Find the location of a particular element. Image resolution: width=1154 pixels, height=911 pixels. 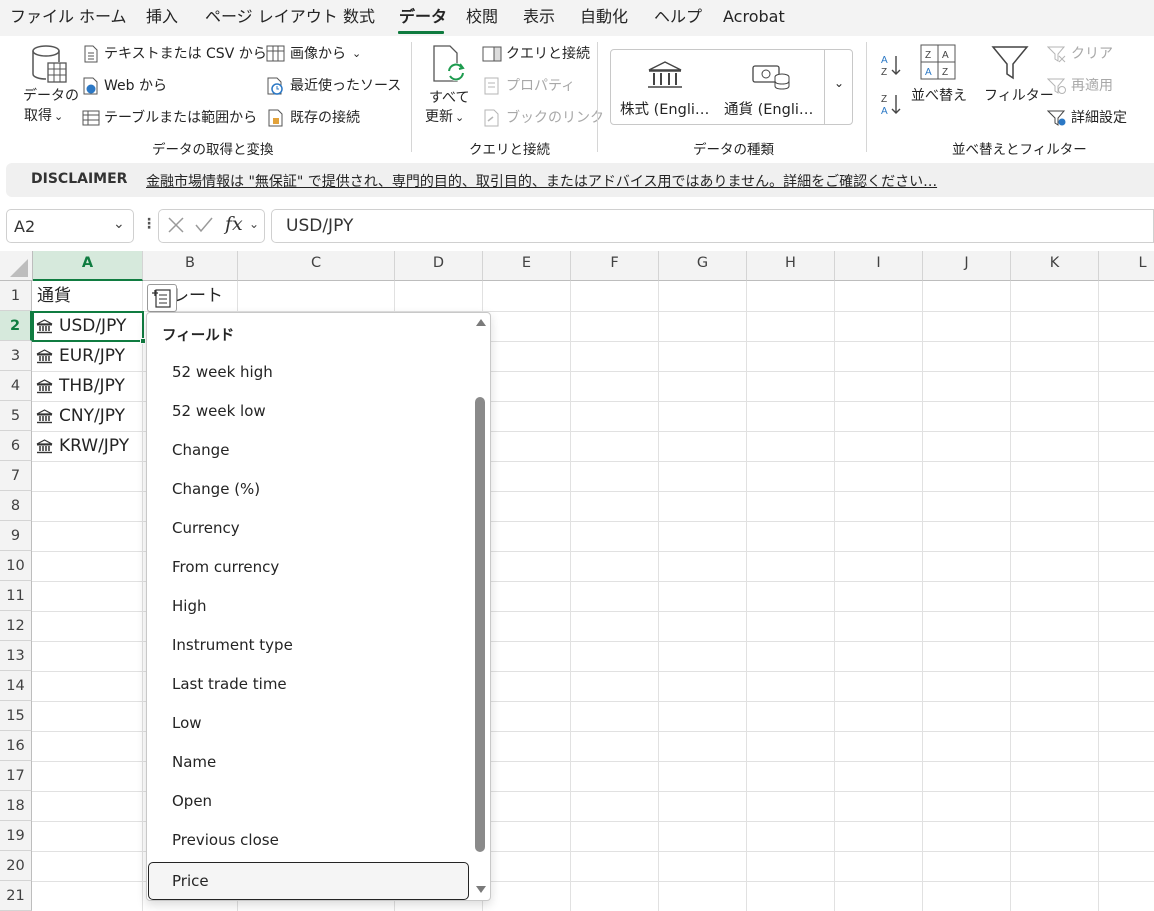

tab-automate: 自動化 is located at coordinates (604, 17).